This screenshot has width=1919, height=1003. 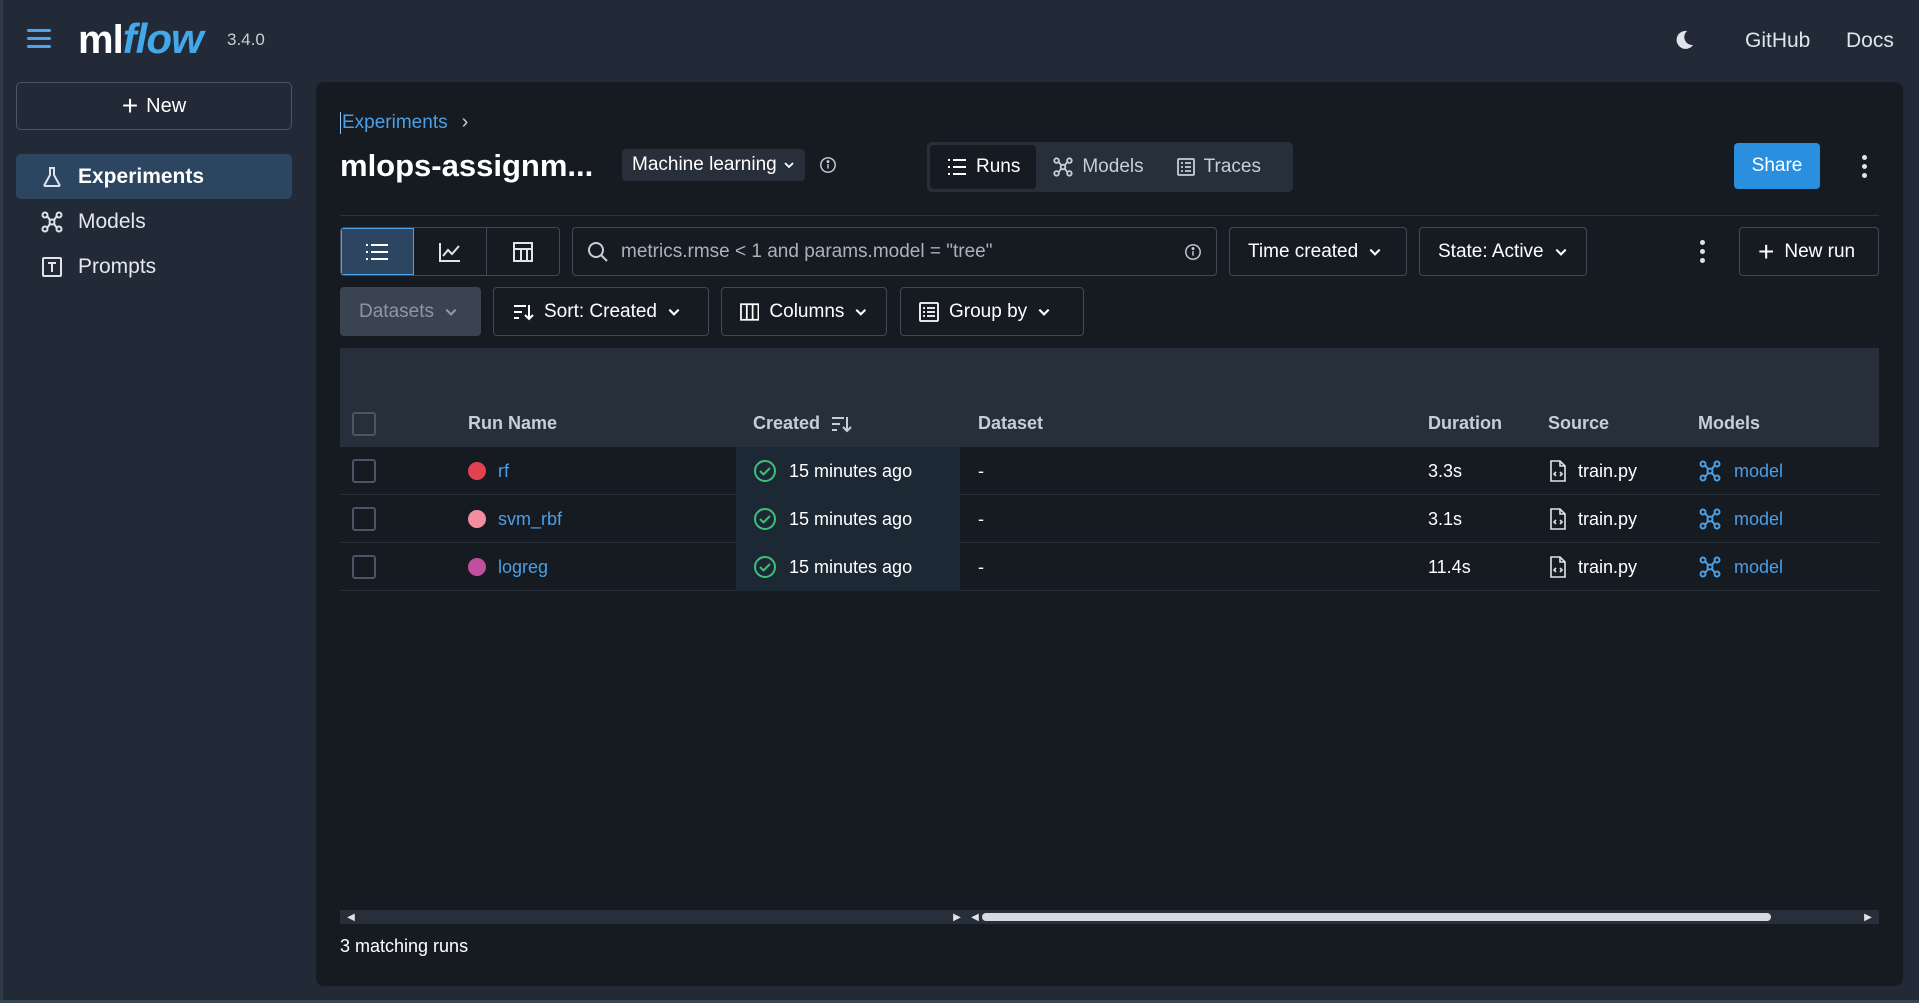 I want to click on search-input, so click(x=896, y=251).